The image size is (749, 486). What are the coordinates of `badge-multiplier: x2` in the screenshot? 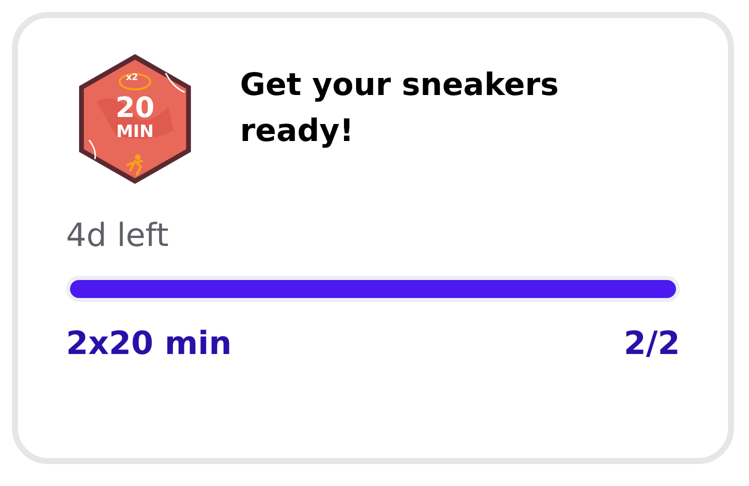 It's located at (132, 78).